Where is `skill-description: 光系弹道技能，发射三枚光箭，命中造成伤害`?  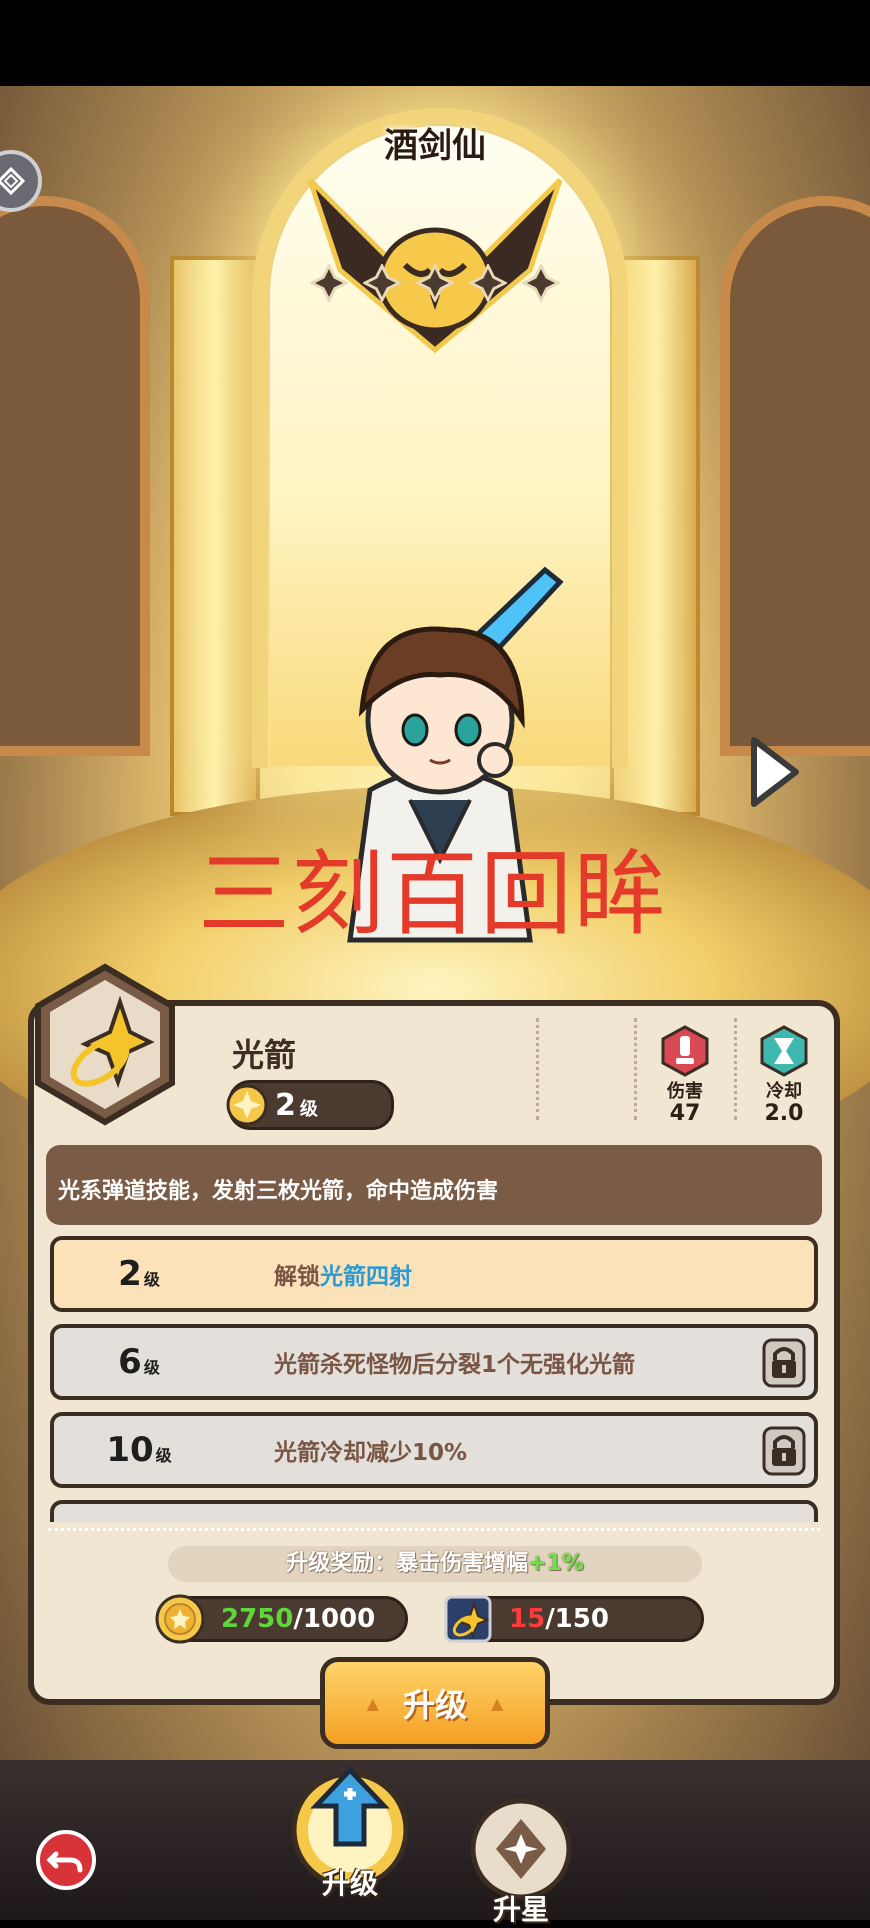 skill-description: 光系弹道技能，发射三枚光箭，命中造成伤害 is located at coordinates (434, 1185).